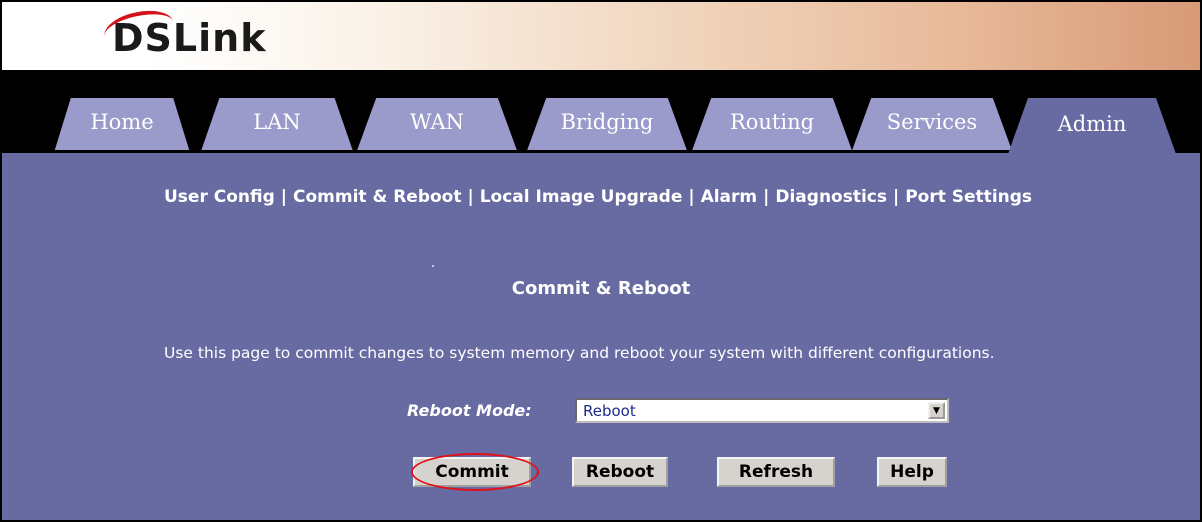 The image size is (1202, 522). I want to click on reboot-mode-select: Reboot ▼, so click(762, 410).